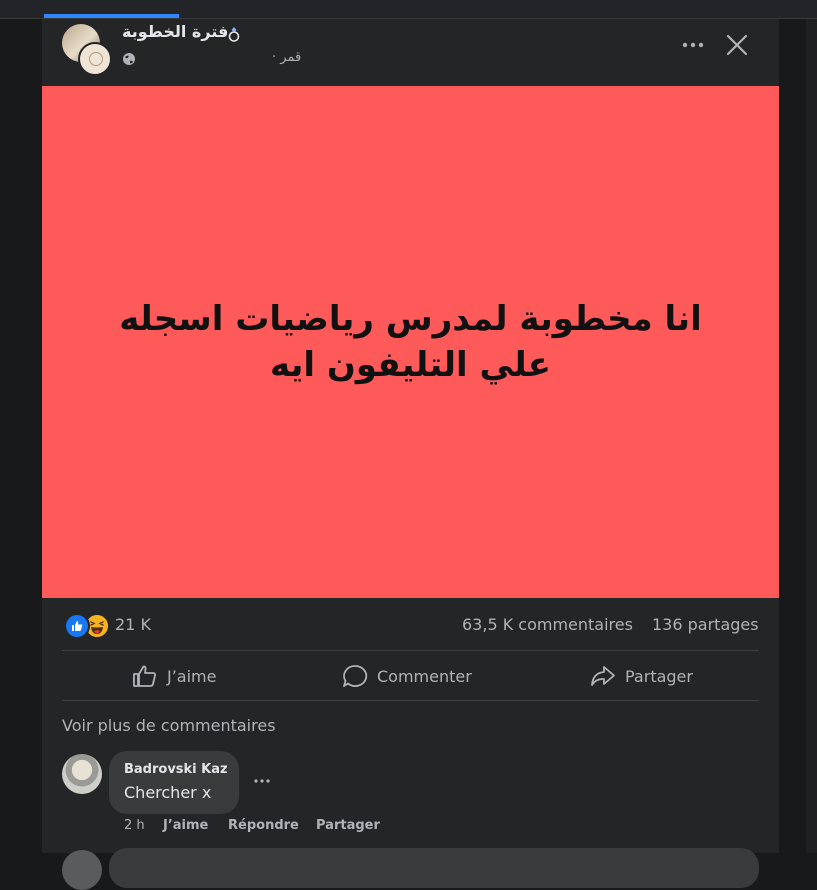 The image size is (817, 890). I want to click on like-button-label: J’aime, so click(192, 676).